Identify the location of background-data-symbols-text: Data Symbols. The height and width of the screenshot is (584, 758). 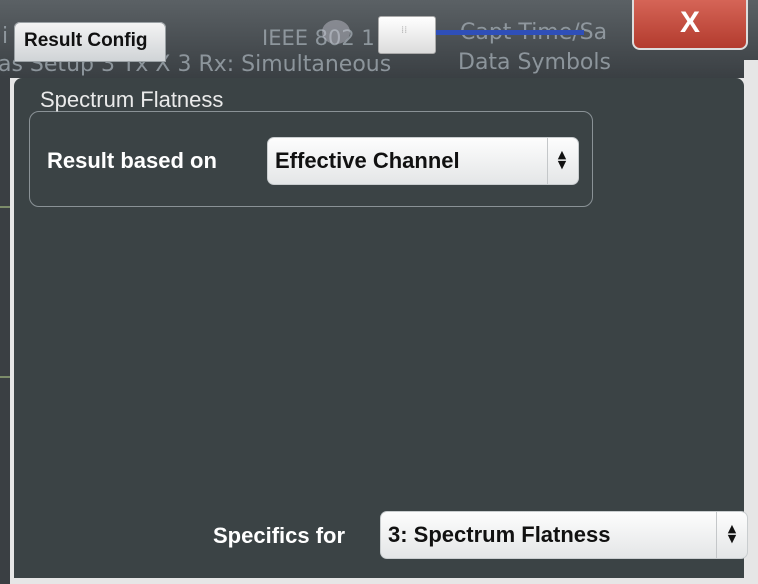
(534, 62).